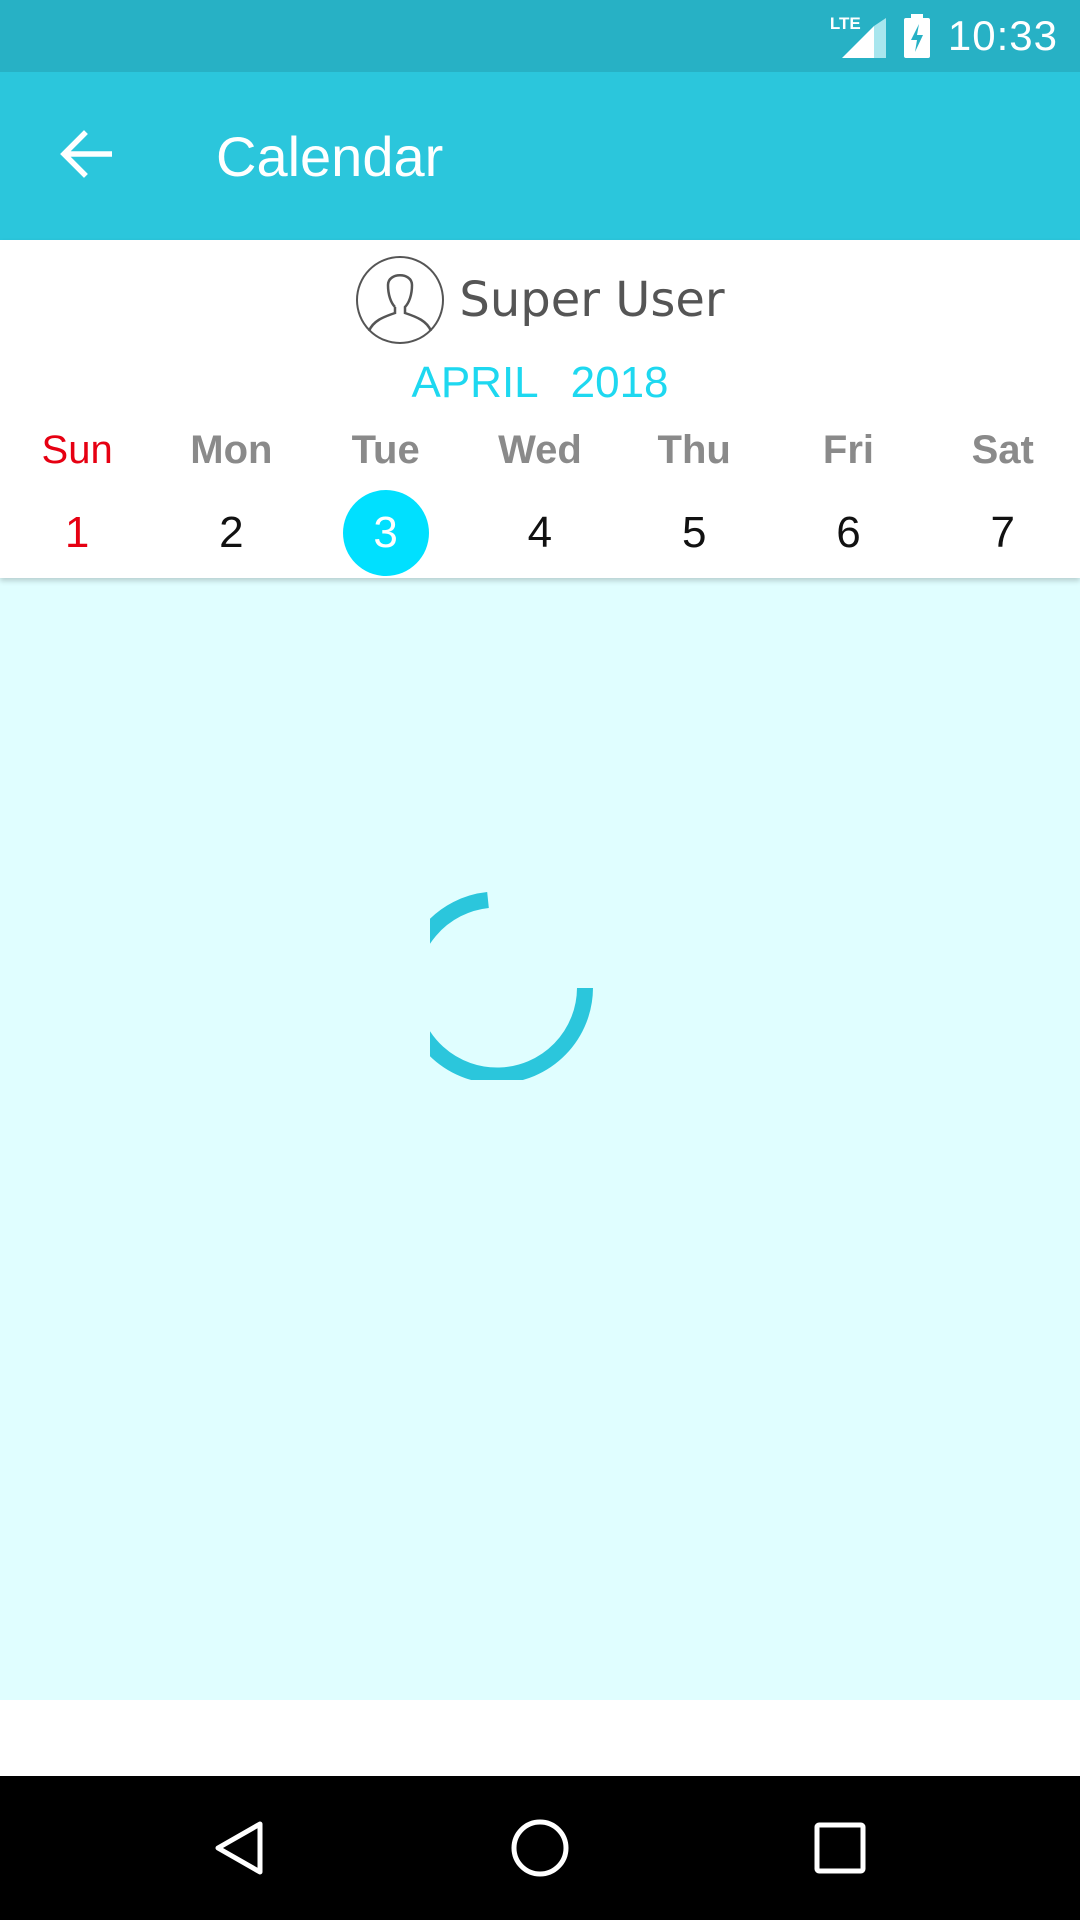 The width and height of the screenshot is (1080, 1920). I want to click on day-name: Sat, so click(1002, 450).